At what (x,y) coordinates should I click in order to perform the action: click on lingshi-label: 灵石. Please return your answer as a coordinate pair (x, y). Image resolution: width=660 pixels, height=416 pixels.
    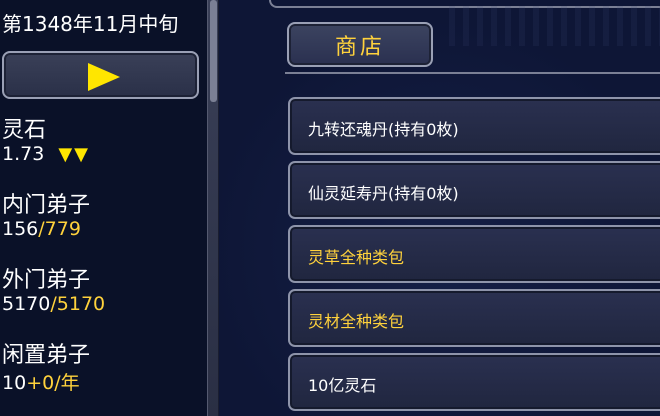
    Looking at the image, I should click on (24, 130).